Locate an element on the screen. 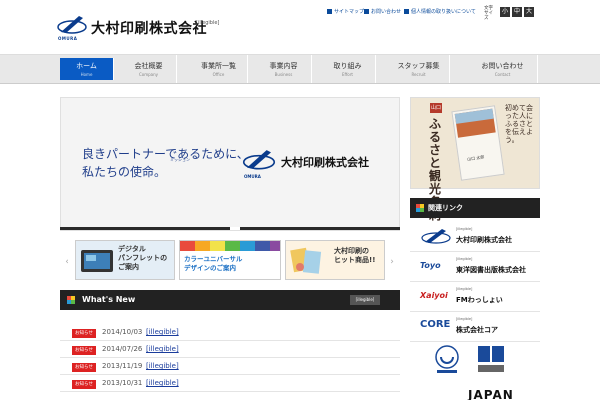  omura-logo-icon is located at coordinates (436, 236).